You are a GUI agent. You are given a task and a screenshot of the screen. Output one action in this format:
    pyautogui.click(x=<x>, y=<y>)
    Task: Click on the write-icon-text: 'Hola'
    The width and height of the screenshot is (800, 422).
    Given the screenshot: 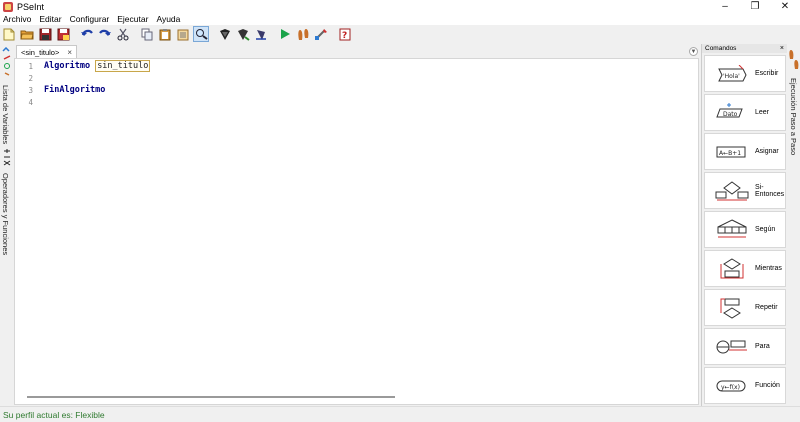 What is the action you would take?
    pyautogui.click(x=731, y=76)
    